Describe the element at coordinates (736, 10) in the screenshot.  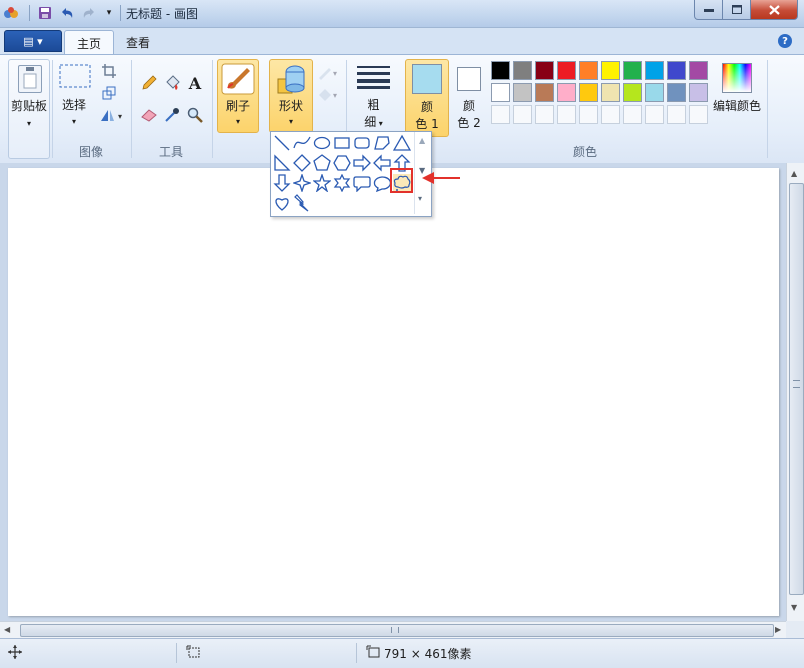
I see `maximize-button` at that location.